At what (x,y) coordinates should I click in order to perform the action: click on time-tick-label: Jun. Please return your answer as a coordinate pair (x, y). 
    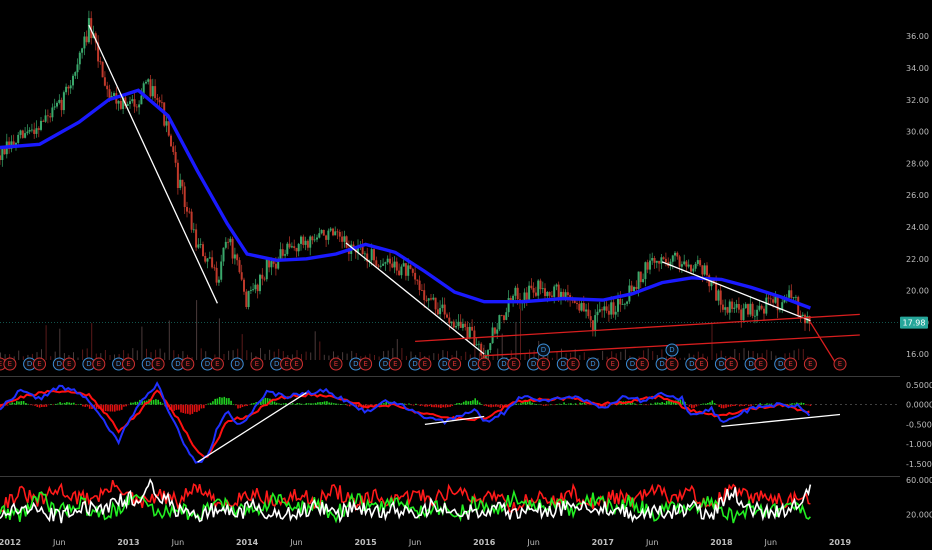
    Looking at the image, I should click on (296, 542).